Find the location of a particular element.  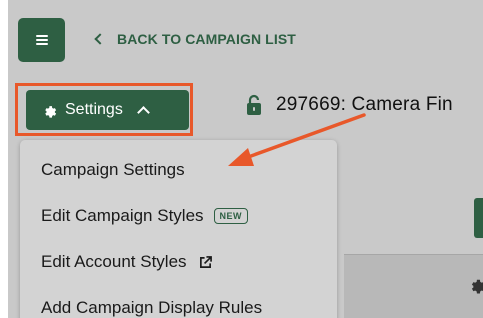

menu-item-label: Edit Account Styles is located at coordinates (114, 261).